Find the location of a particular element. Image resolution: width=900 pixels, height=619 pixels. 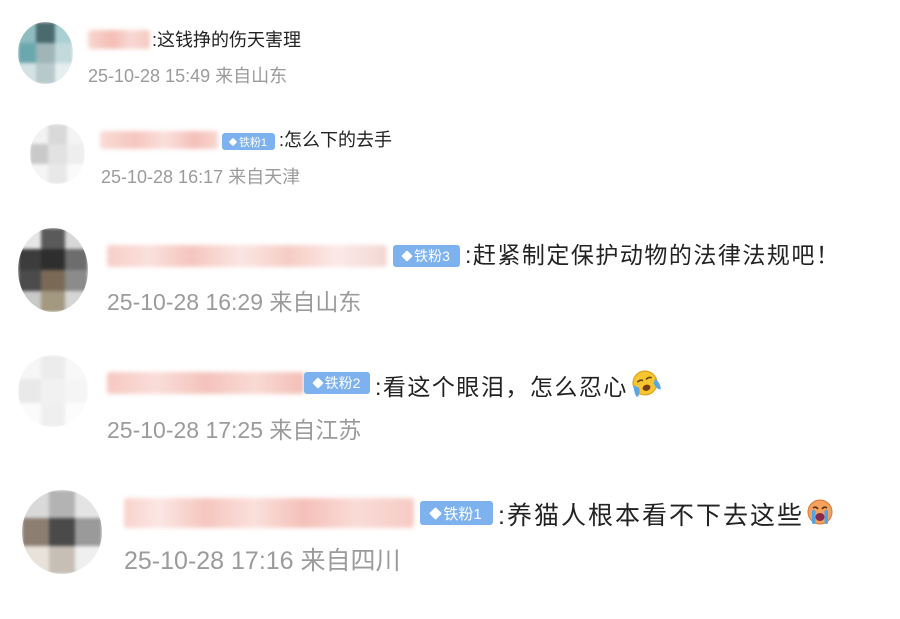

loudly-crying-face-icon is located at coordinates (820, 516).